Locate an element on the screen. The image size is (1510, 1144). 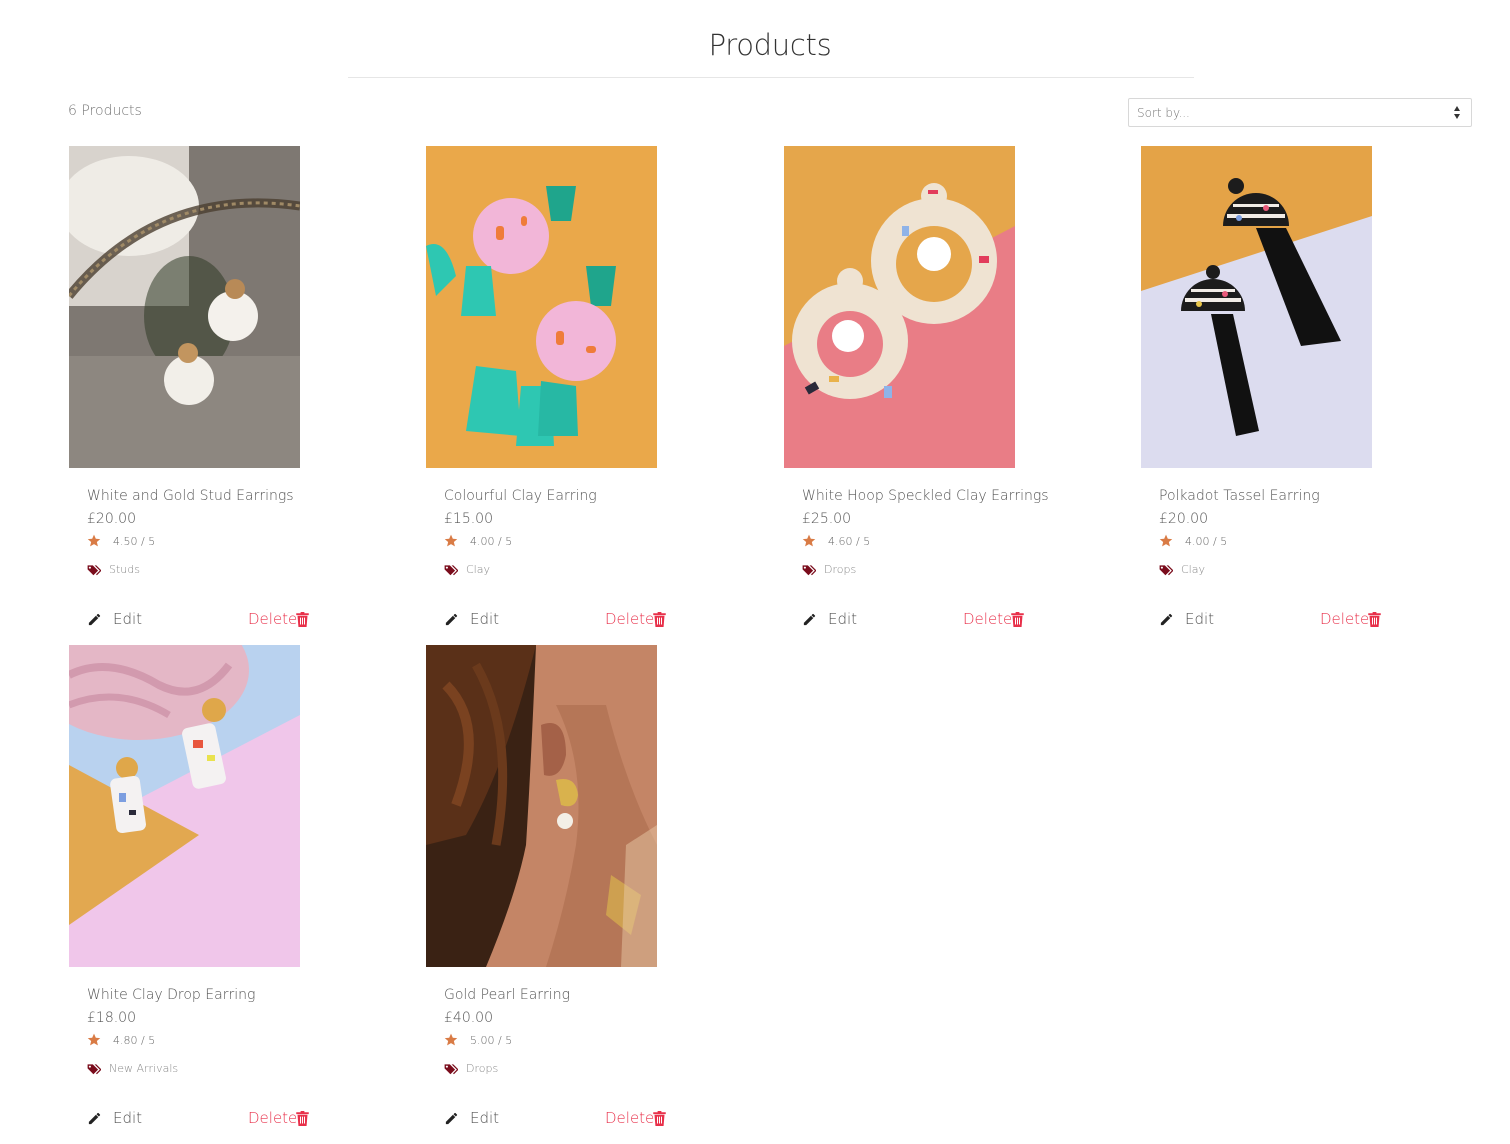
white-gold-stud-earrings-photo is located at coordinates (184, 307).